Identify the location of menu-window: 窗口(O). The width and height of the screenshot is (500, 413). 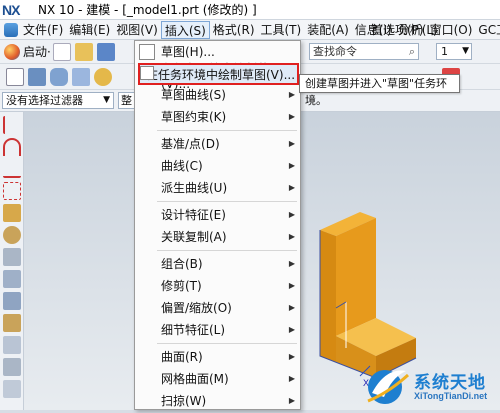
(451, 30).